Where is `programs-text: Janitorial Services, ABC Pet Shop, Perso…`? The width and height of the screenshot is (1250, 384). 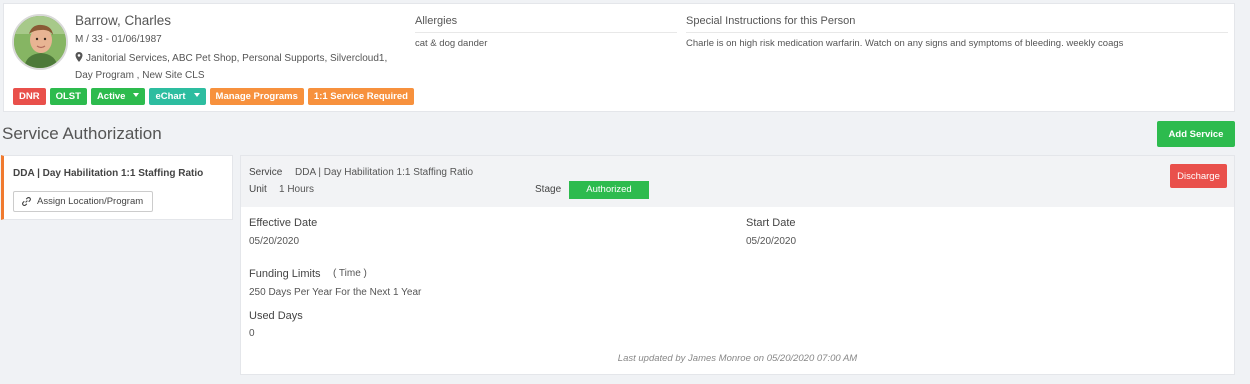
programs-text: Janitorial Services, ABC Pet Shop, Perso… is located at coordinates (231, 67).